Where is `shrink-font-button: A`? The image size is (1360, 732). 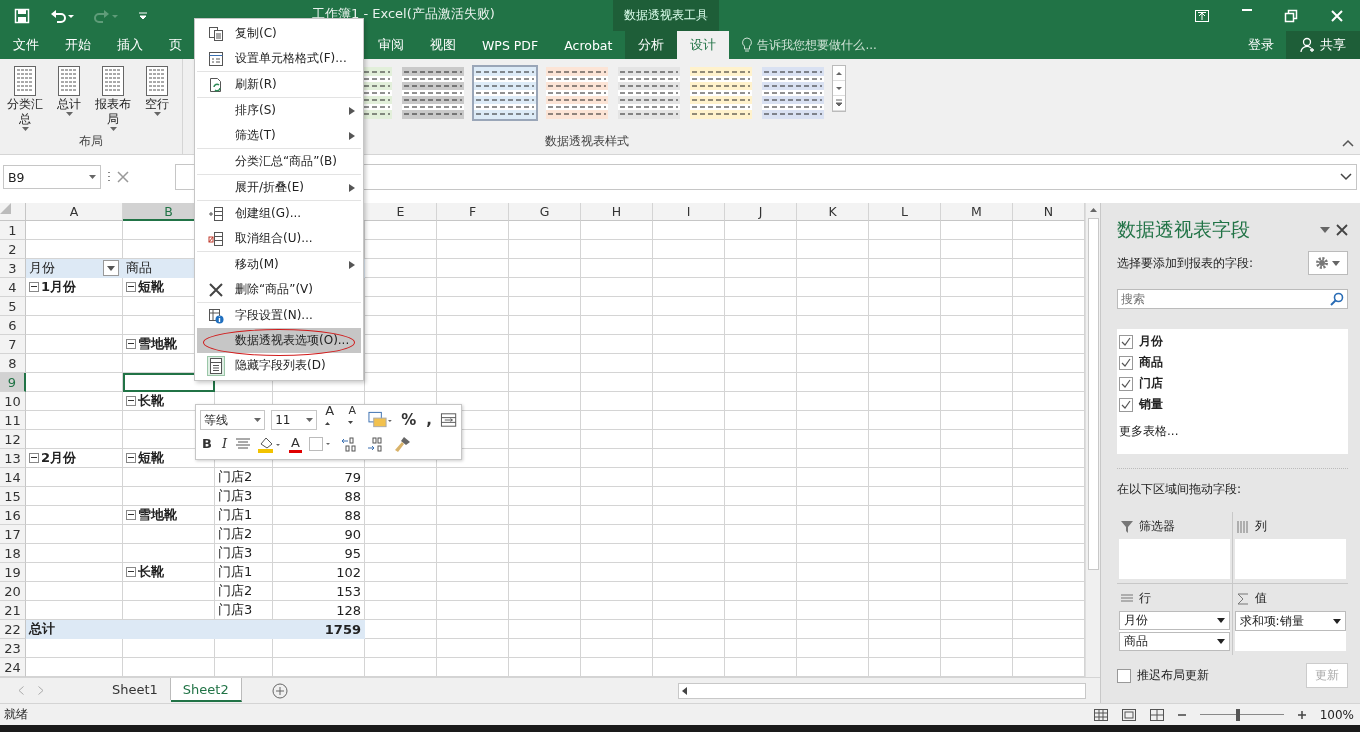 shrink-font-button: A is located at coordinates (354, 420).